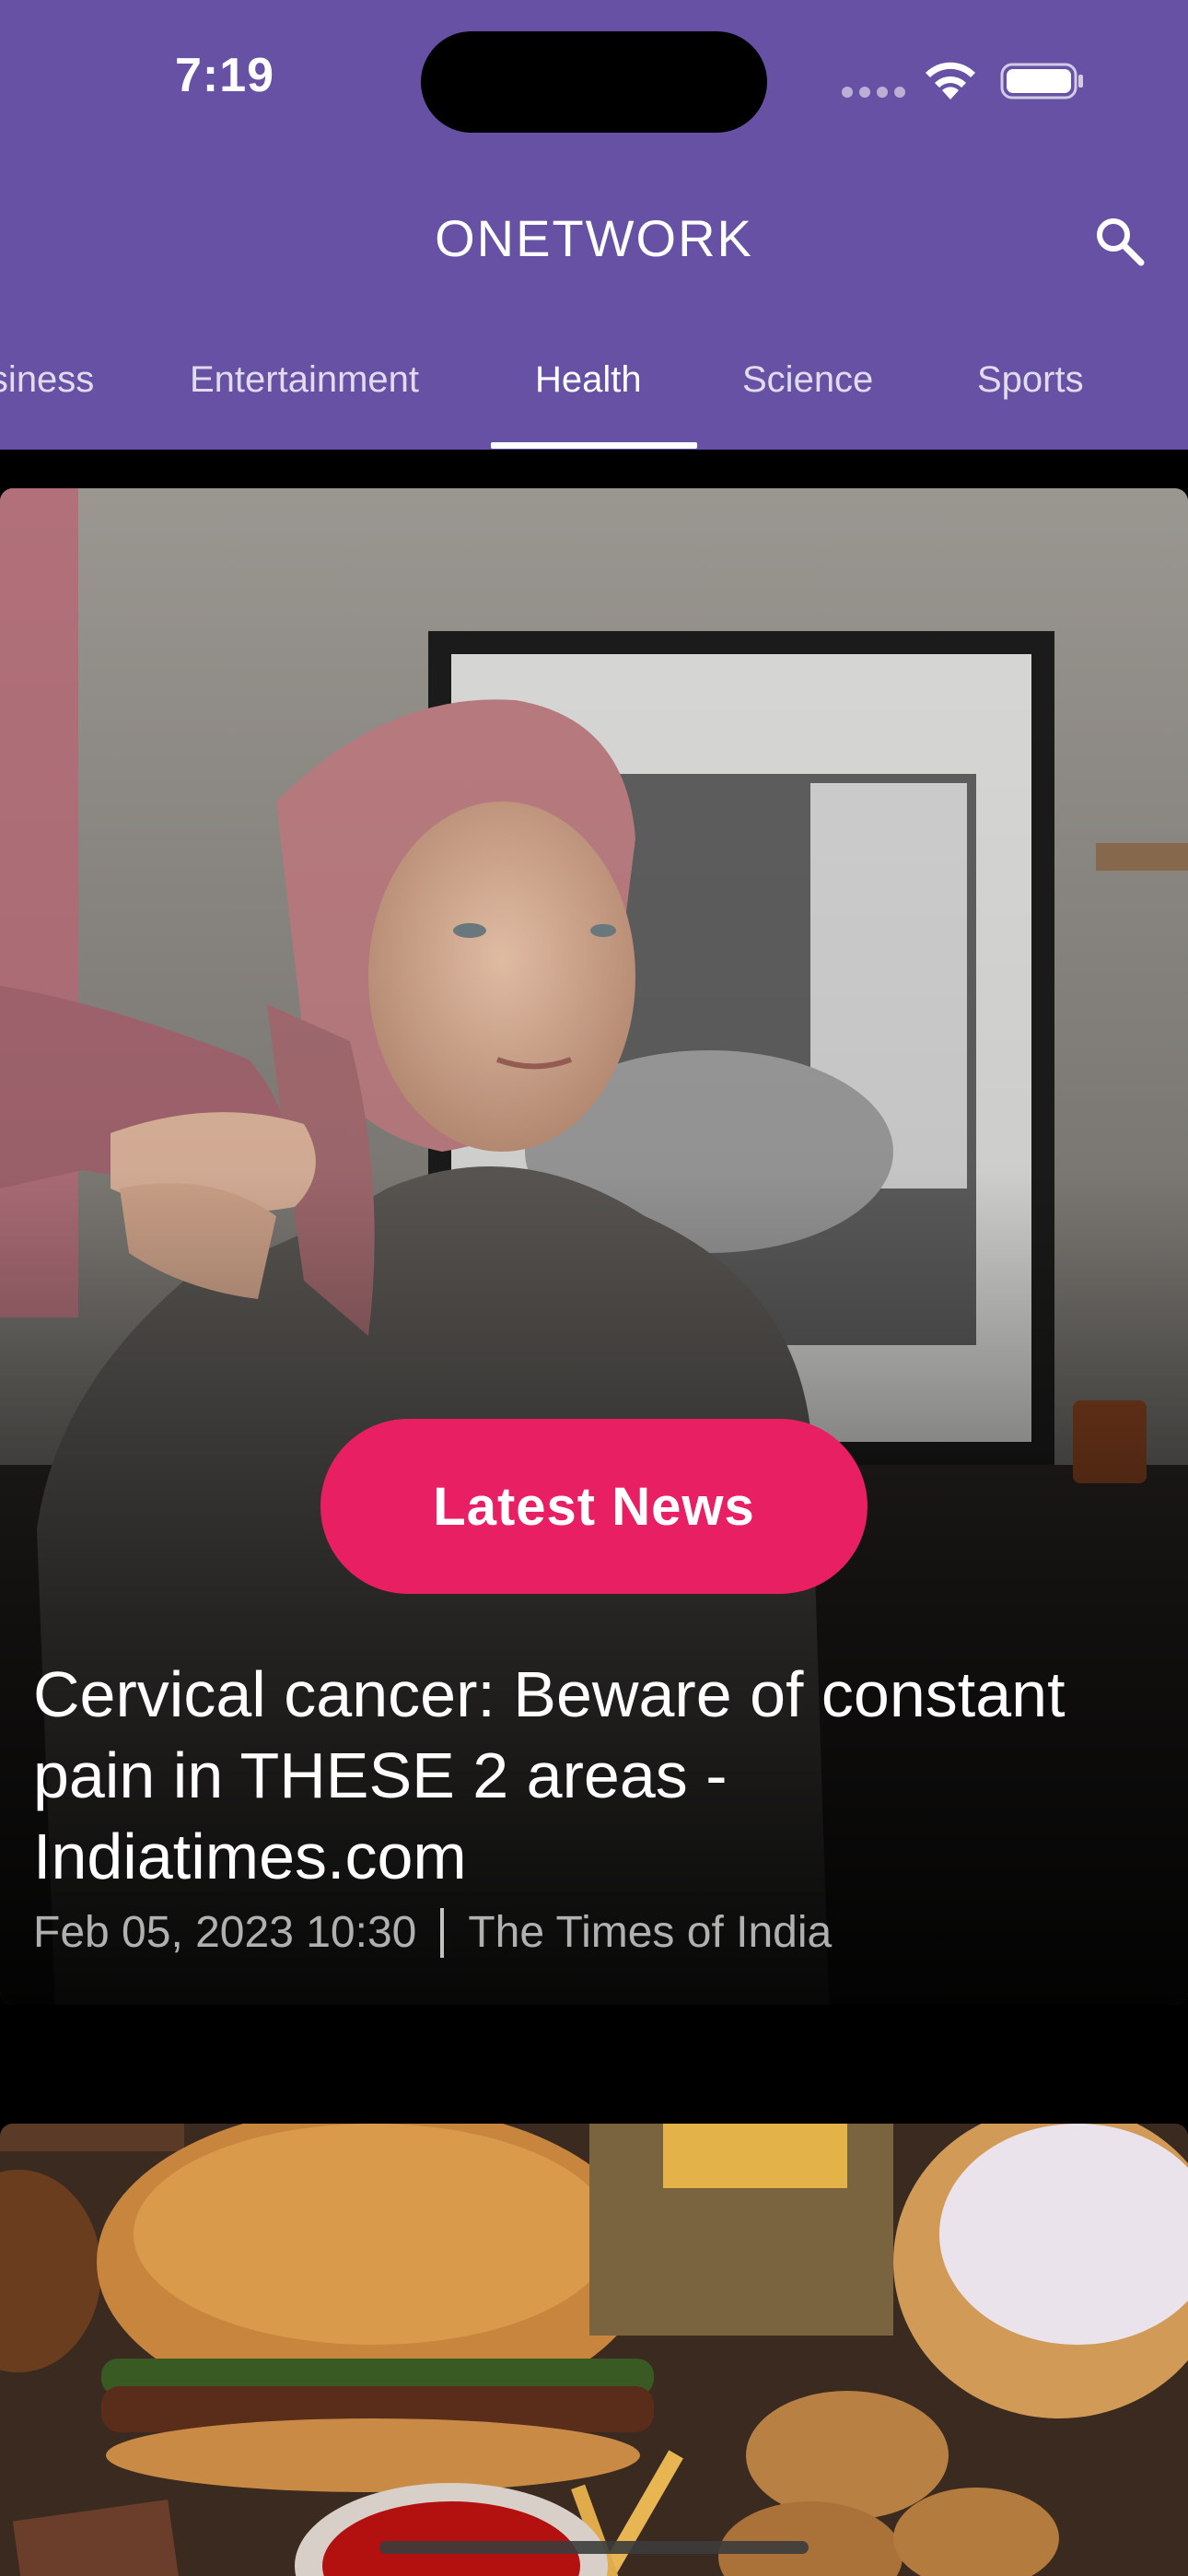 The height and width of the screenshot is (2576, 1188). What do you see at coordinates (594, 238) in the screenshot?
I see `app-title: ONETWORK` at bounding box center [594, 238].